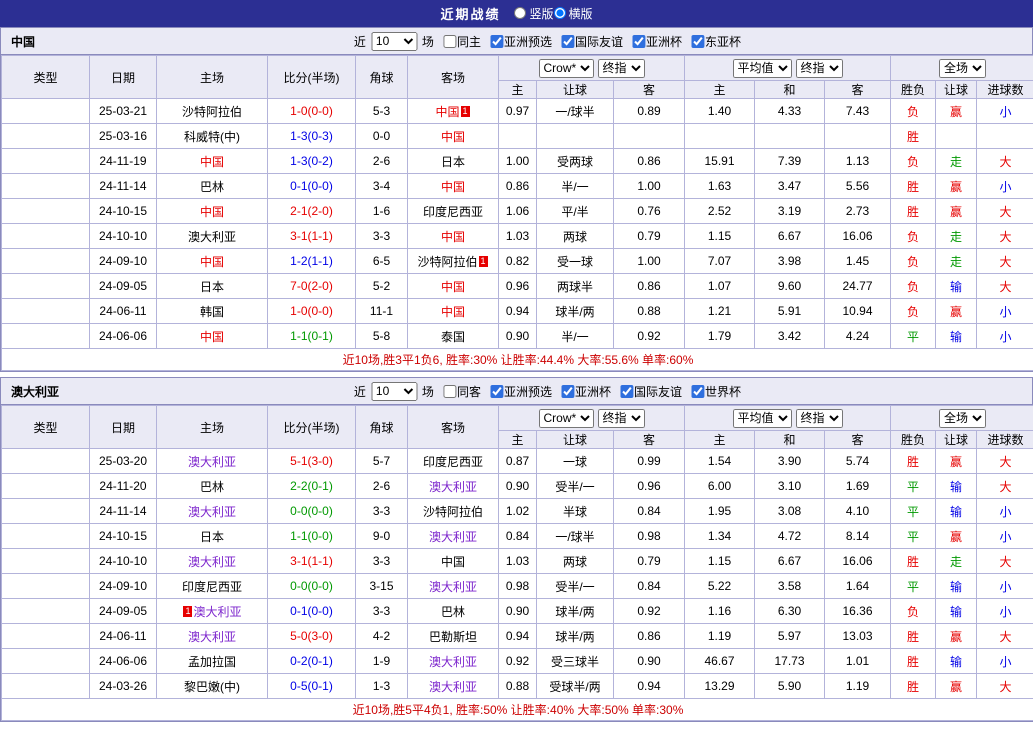 The height and width of the screenshot is (733, 1033). What do you see at coordinates (453, 337) in the screenshot?
I see `away-team-link: 泰国` at bounding box center [453, 337].